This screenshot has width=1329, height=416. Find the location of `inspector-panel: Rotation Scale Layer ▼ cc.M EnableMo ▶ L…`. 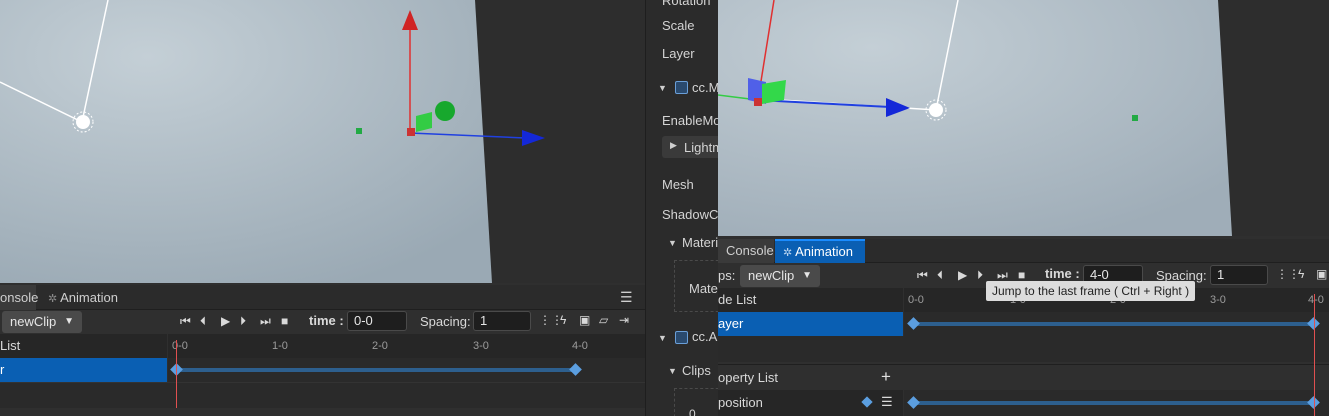

inspector-panel: Rotation Scale Layer ▼ cc.M EnableMo ▶ L… is located at coordinates (681, 208).